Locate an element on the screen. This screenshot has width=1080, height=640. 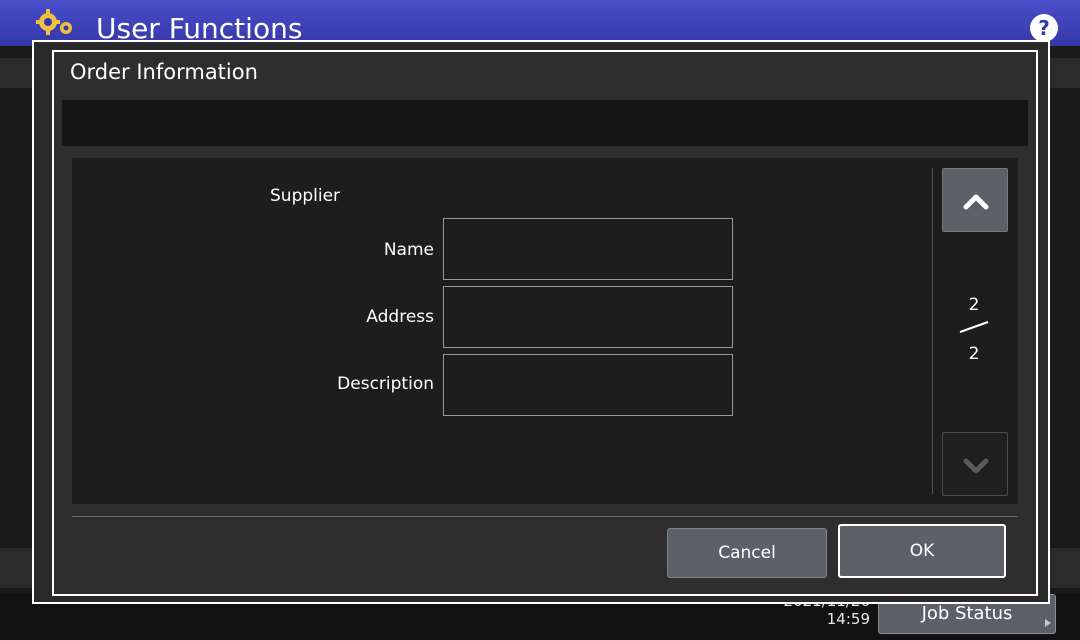
address-label: Address is located at coordinates (400, 317).